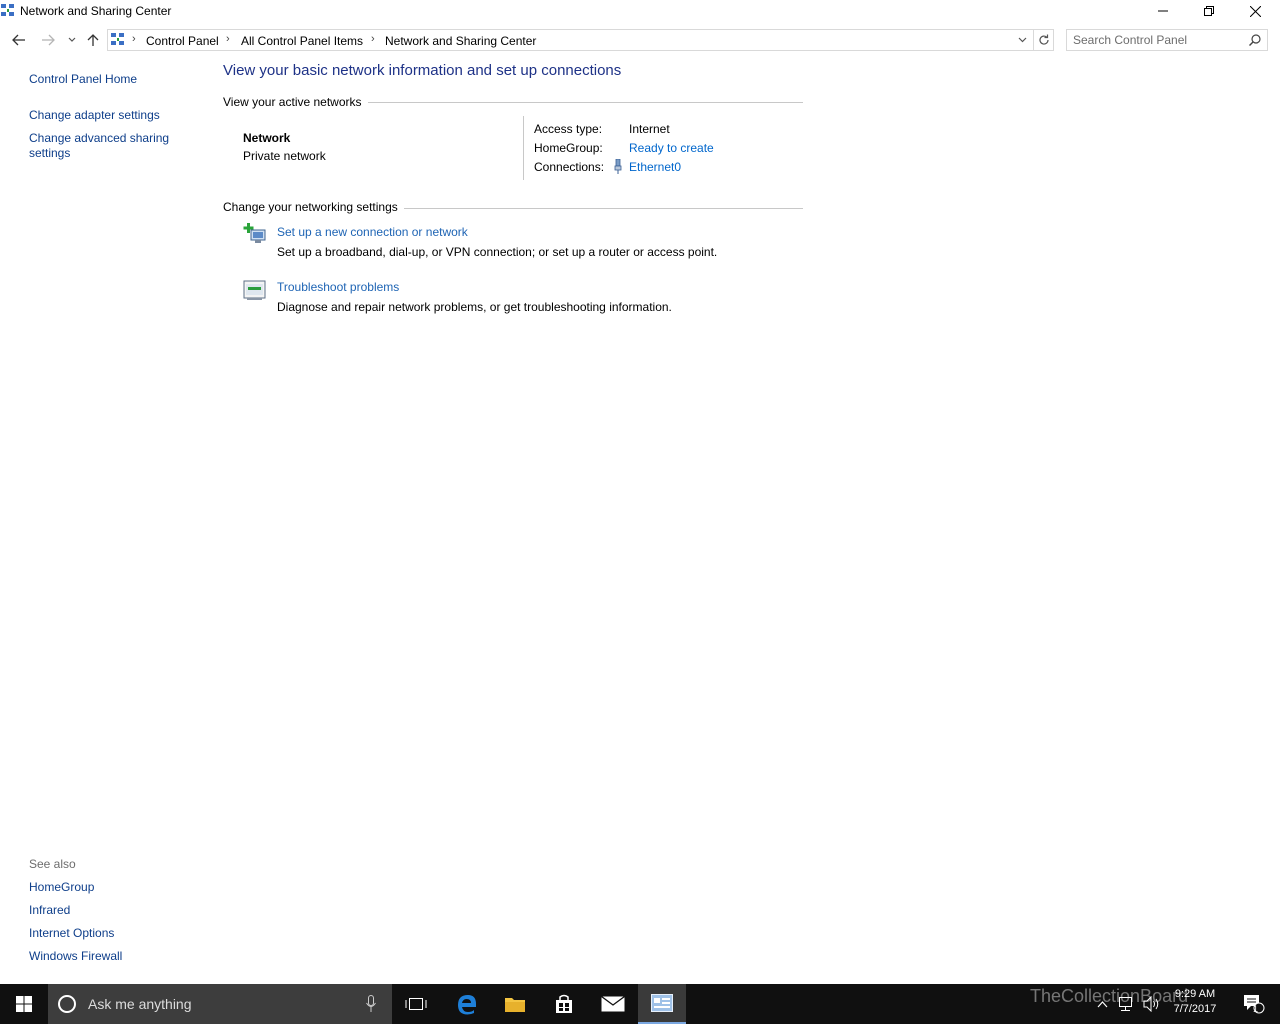 The width and height of the screenshot is (1280, 1024). Describe the element at coordinates (338, 287) in the screenshot. I see `troubleshoot-link: Troubleshoot problems` at that location.